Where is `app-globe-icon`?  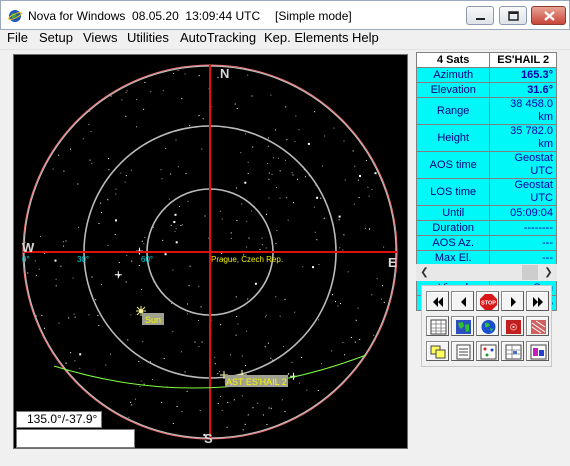 app-globe-icon is located at coordinates (15, 16).